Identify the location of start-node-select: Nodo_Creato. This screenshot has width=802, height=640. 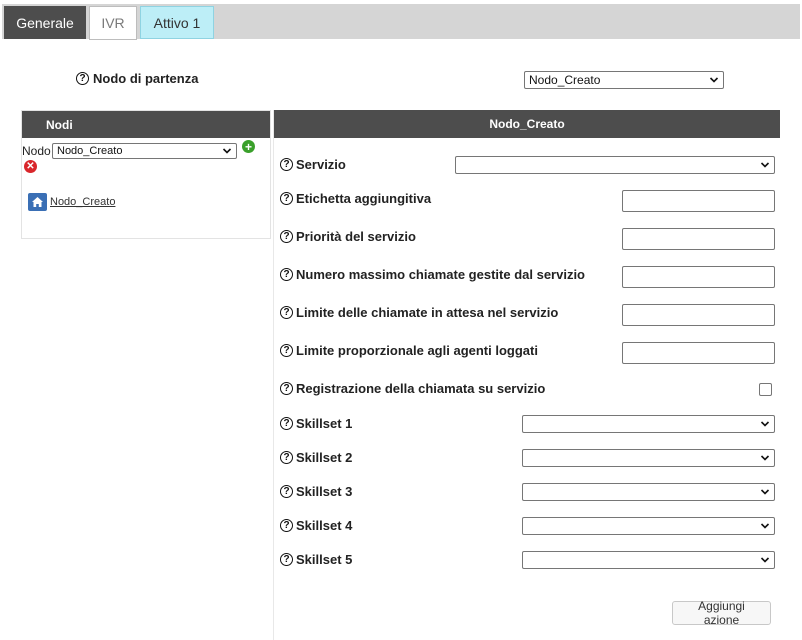
(624, 80).